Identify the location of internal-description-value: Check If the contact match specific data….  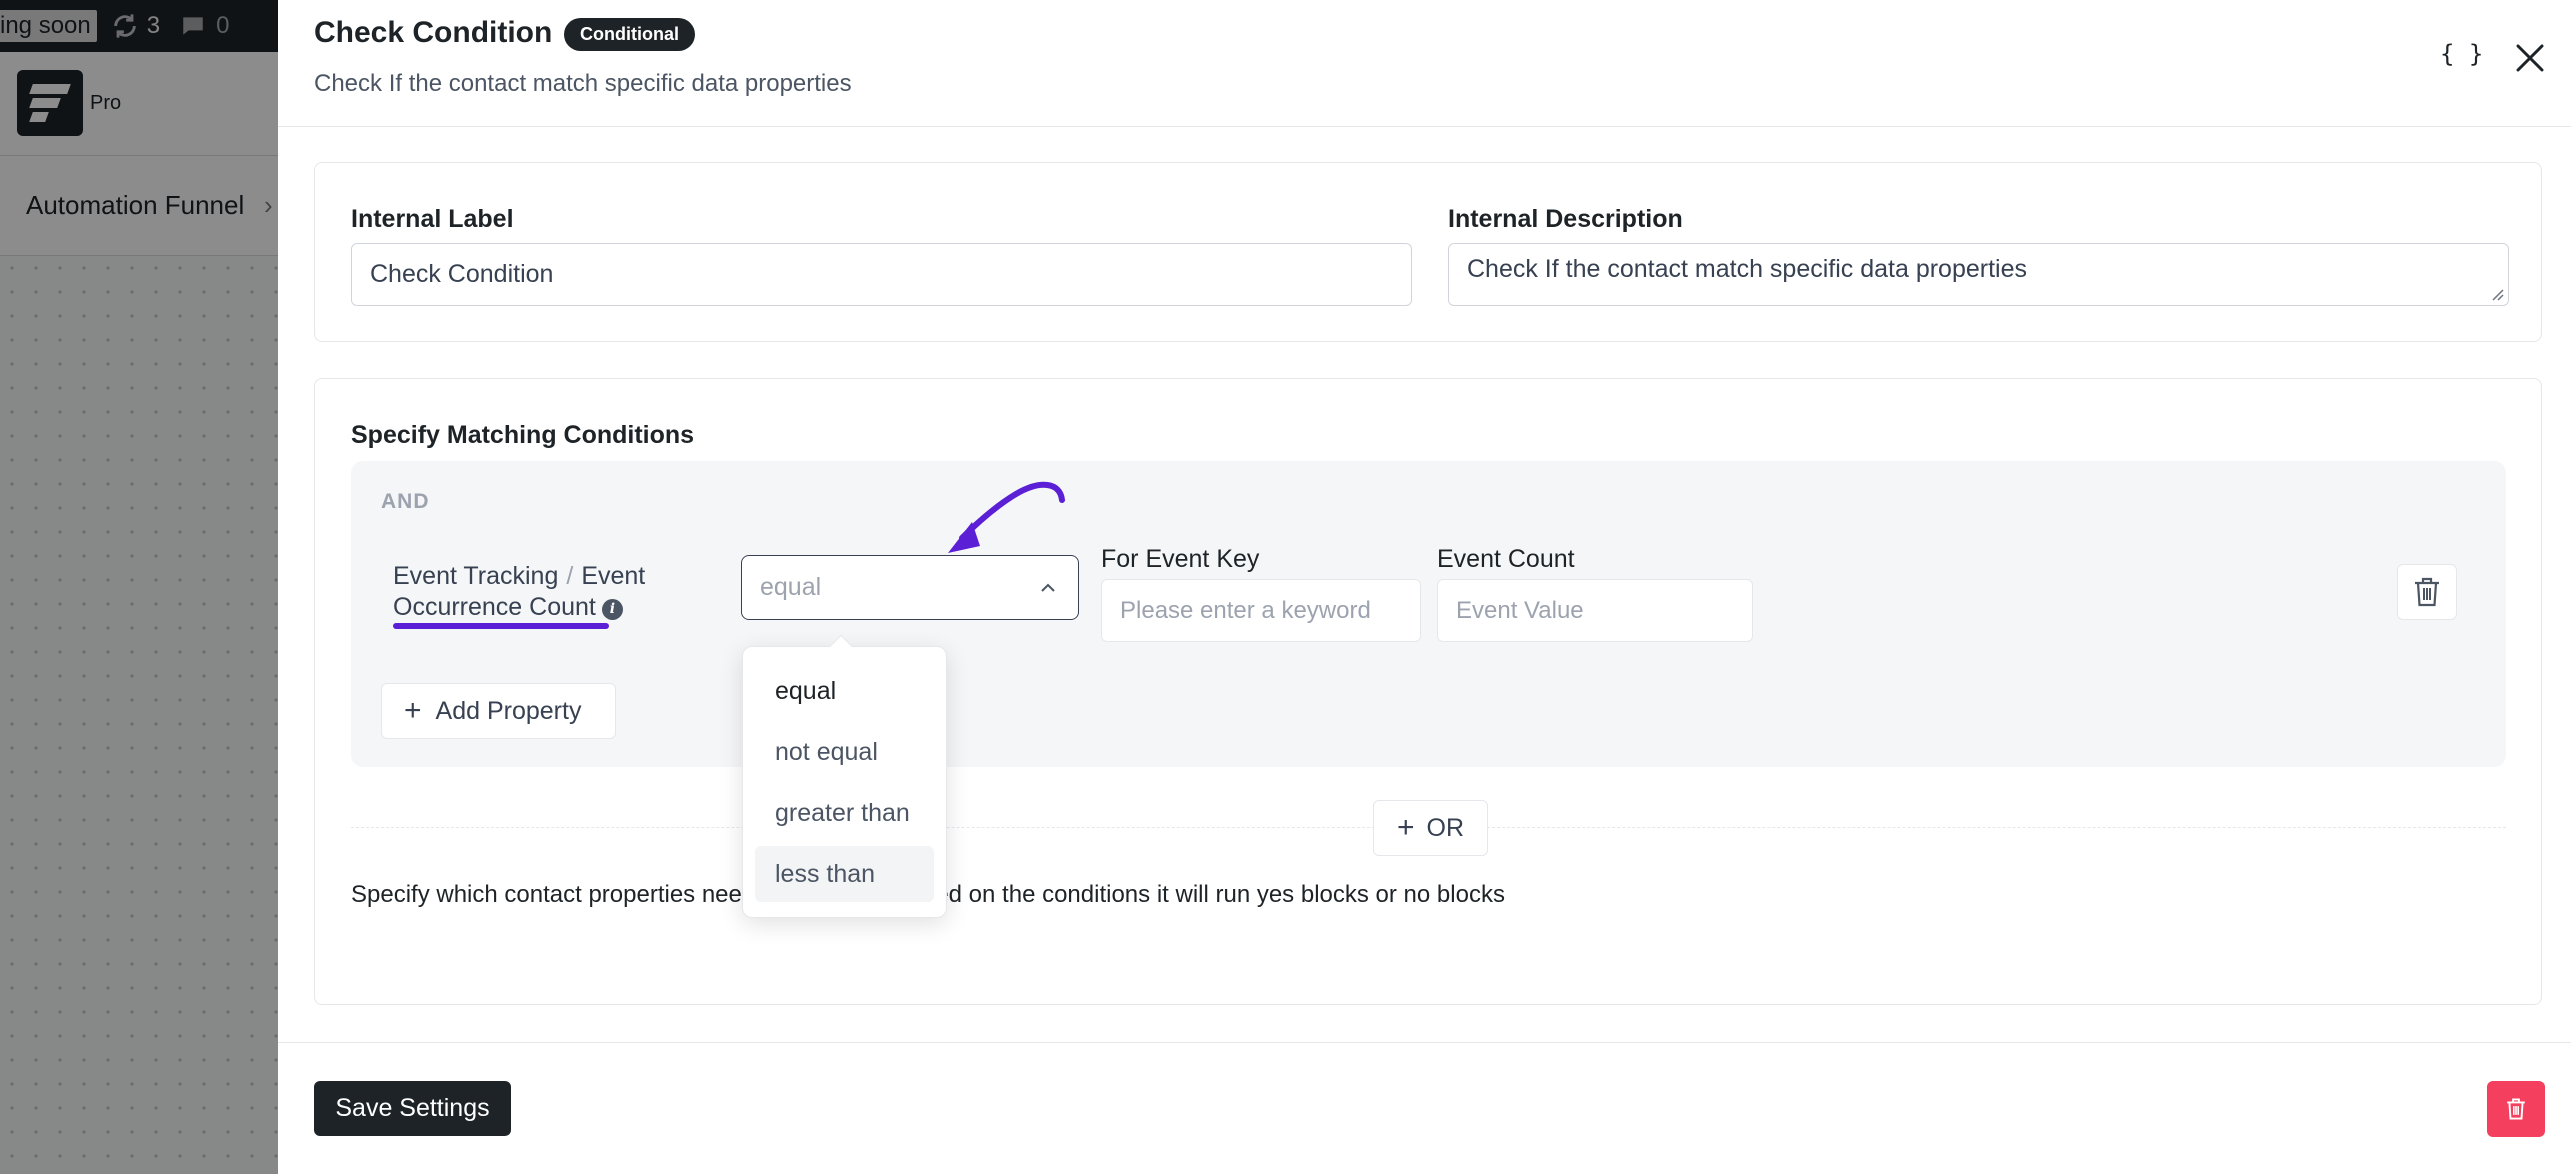
(1747, 269).